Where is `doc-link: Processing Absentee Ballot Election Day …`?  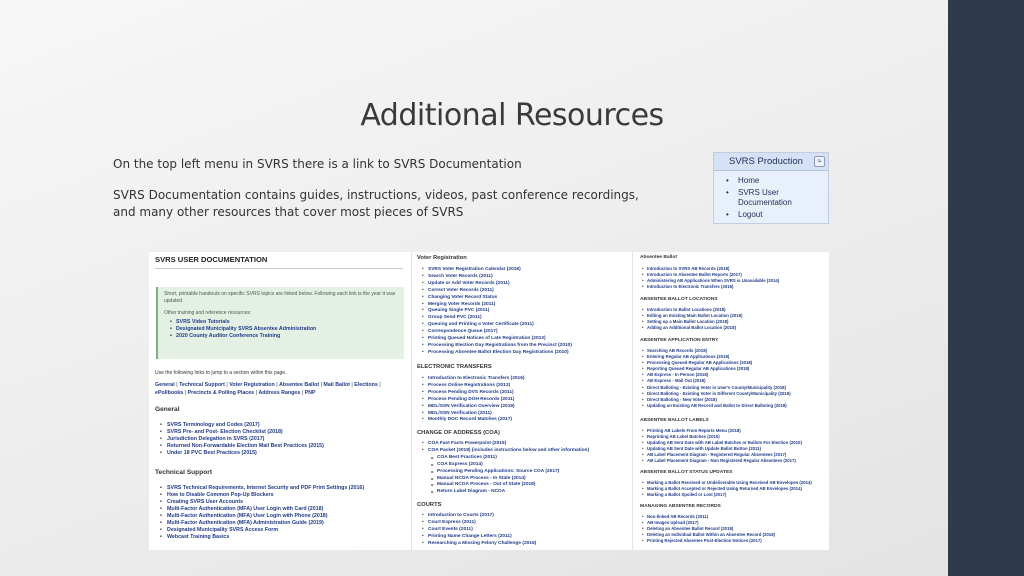 doc-link: Processing Absentee Ballot Election Day … is located at coordinates (497, 353).